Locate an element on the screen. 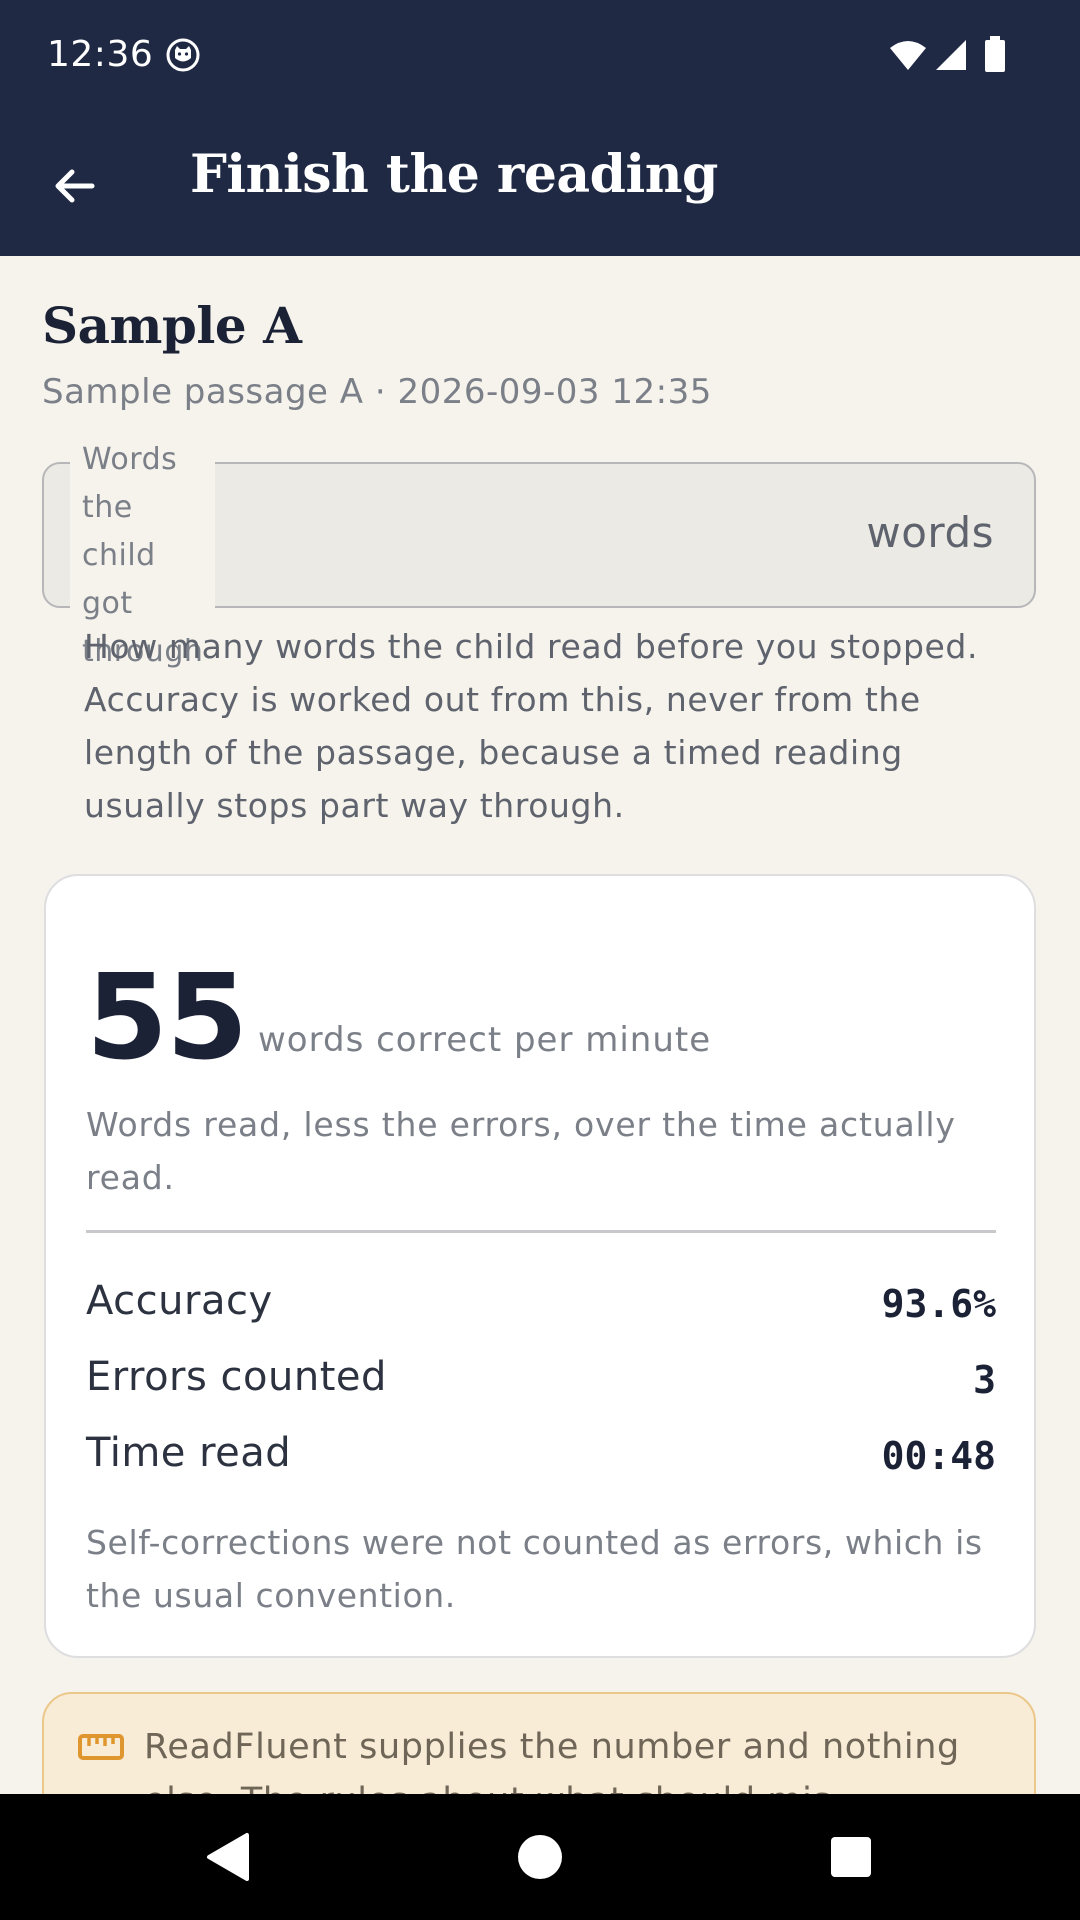 This screenshot has height=1920, width=1080. recents-square-icon is located at coordinates (851, 1857).